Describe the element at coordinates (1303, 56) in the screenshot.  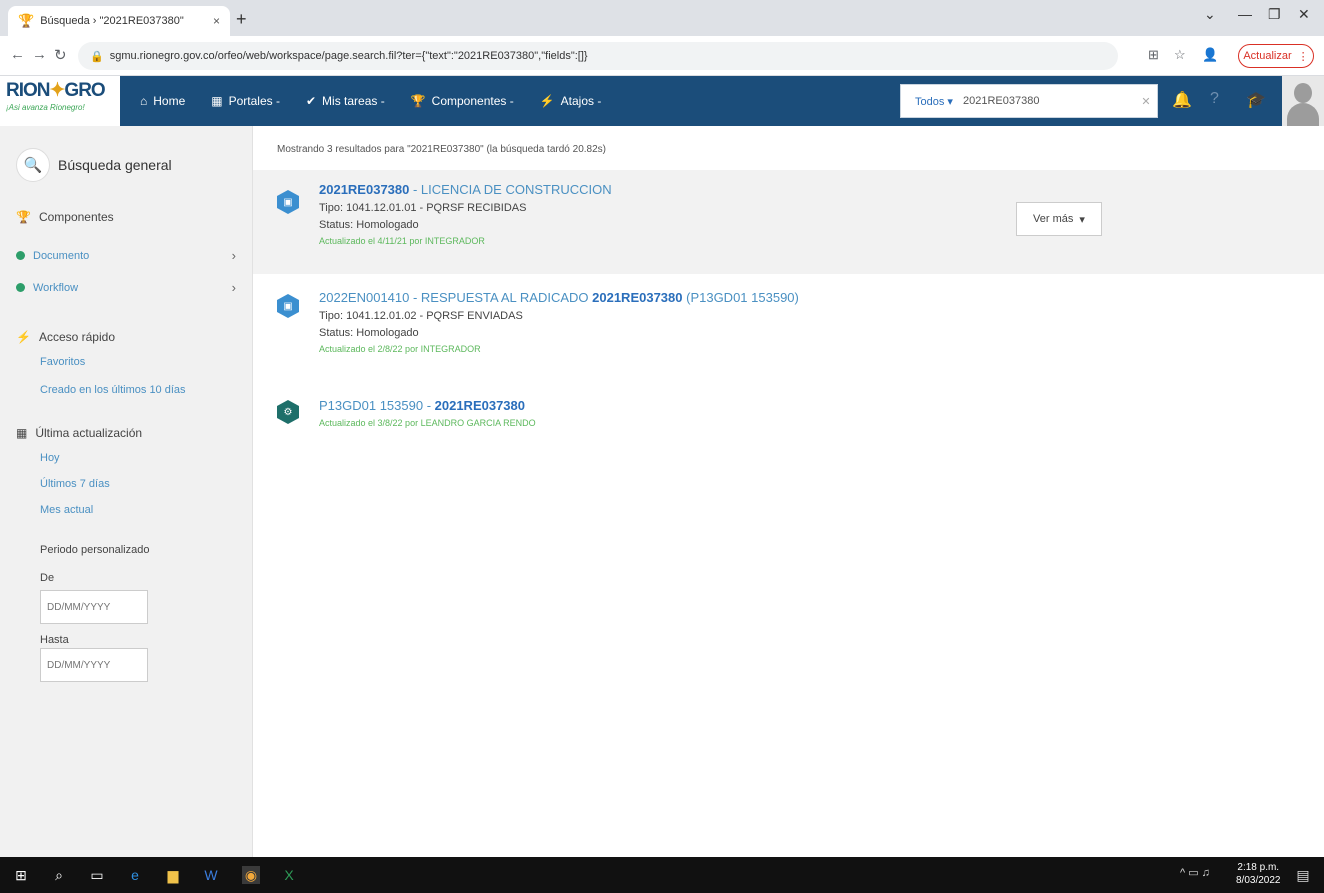
I see `more-vert-icon: ⋮` at that location.